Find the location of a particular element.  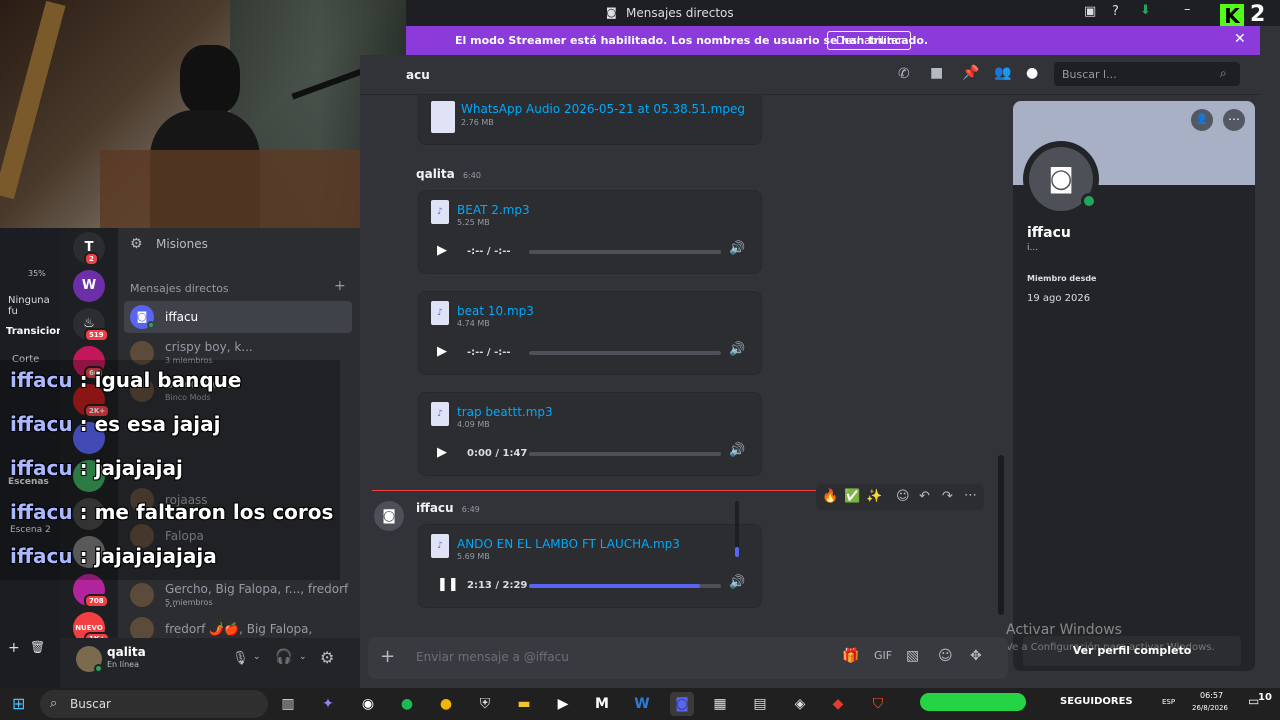

brave-icon: ⛉ is located at coordinates (878, 704).